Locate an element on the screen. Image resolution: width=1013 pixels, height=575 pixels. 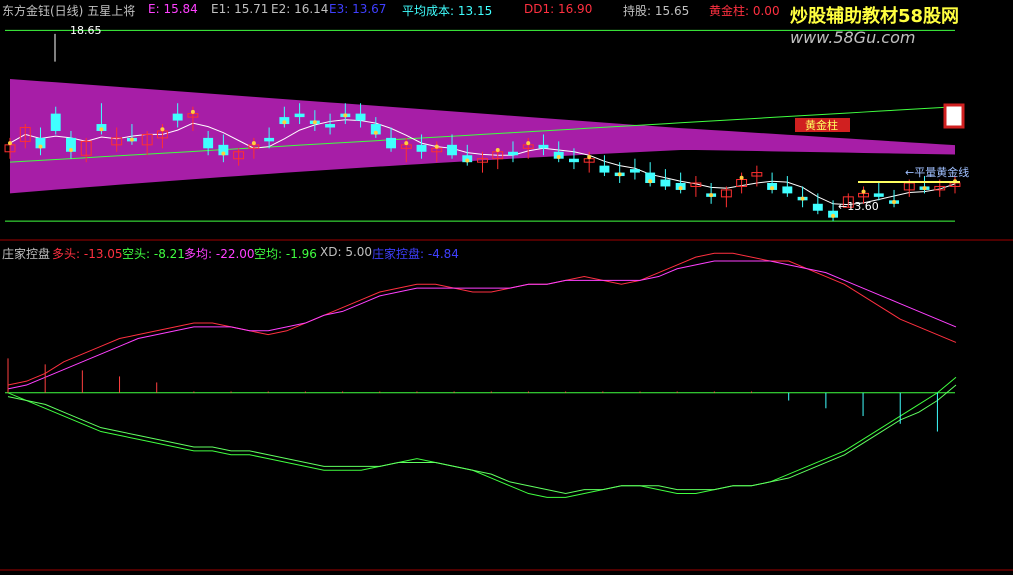
legend-bear_avg: 空均: -1.96 is located at coordinates (285, 254).